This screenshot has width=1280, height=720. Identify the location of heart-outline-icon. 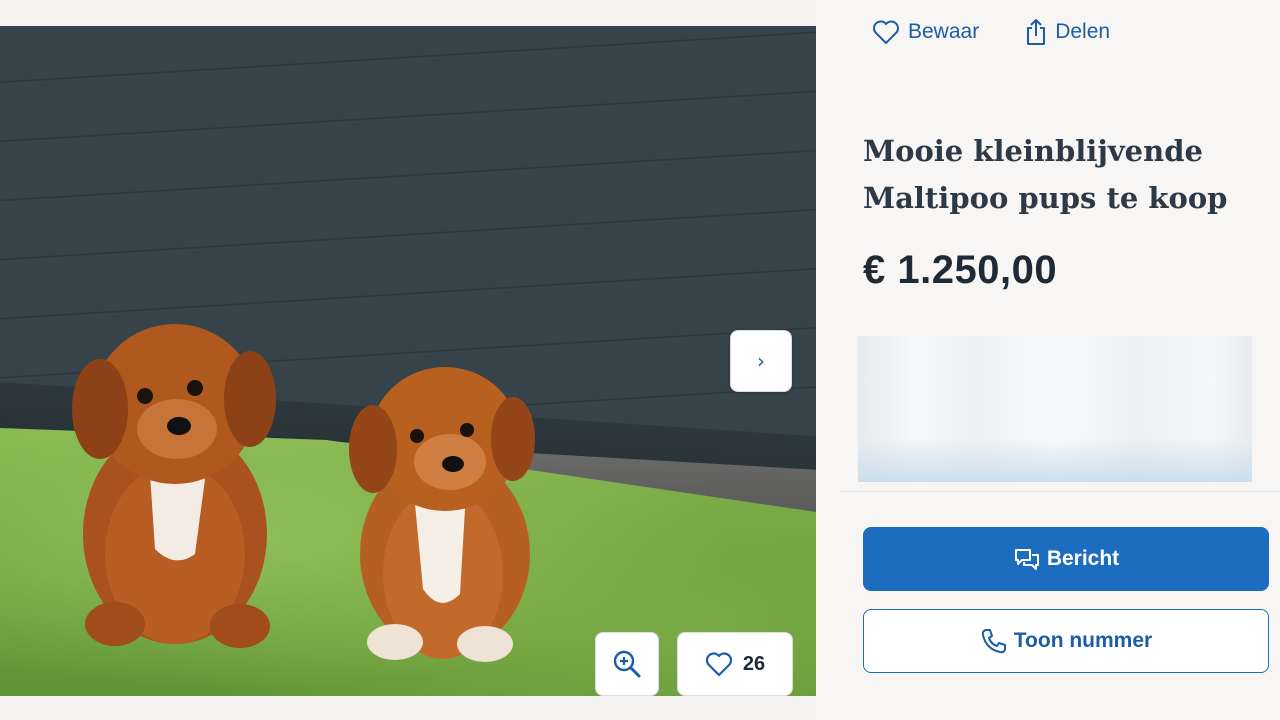
(886, 32).